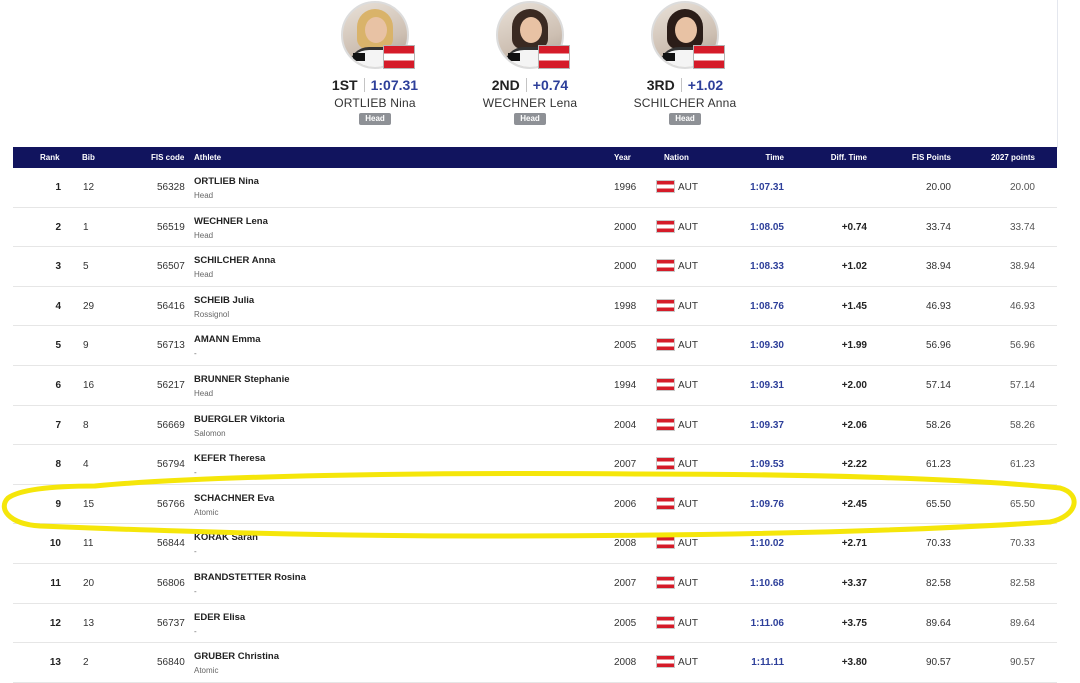 The image size is (1080, 683). What do you see at coordinates (364, 85) in the screenshot?
I see `divider` at bounding box center [364, 85].